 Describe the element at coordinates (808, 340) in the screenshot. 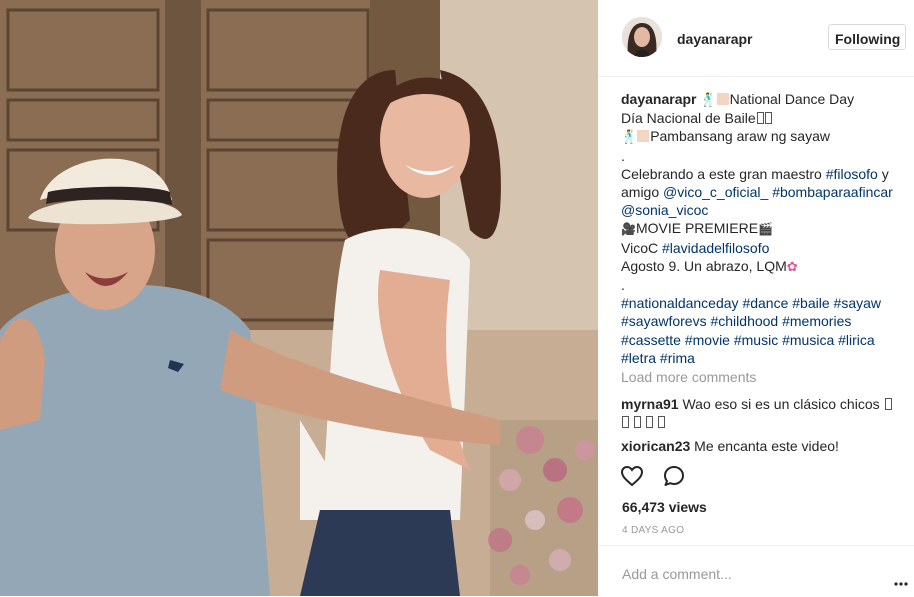

I see `hashtag-link: #musica` at that location.